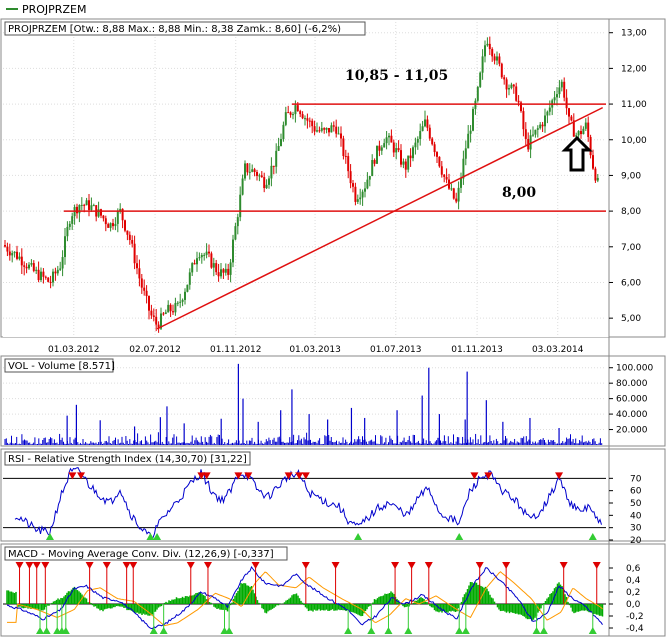  What do you see at coordinates (636, 516) in the screenshot?
I see `rsi-y-tick-label: 40` at bounding box center [636, 516].